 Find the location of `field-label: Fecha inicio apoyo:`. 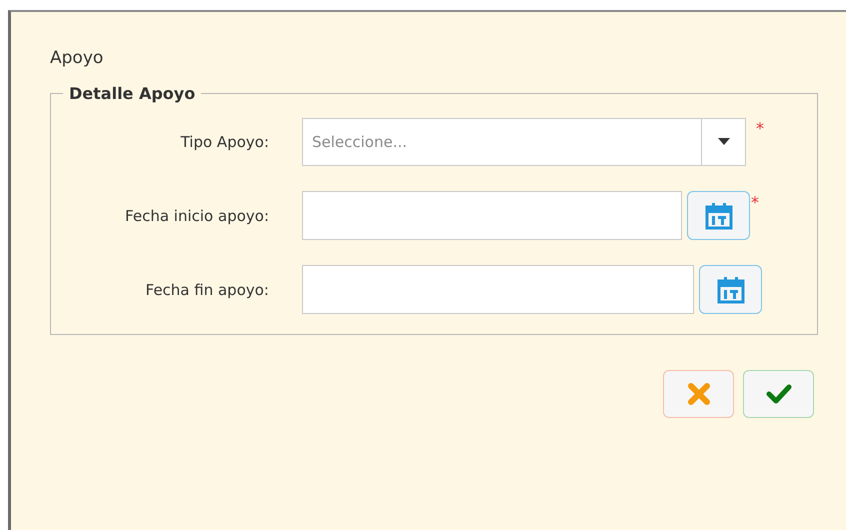

field-label: Fecha inicio apoyo: is located at coordinates (196, 215).